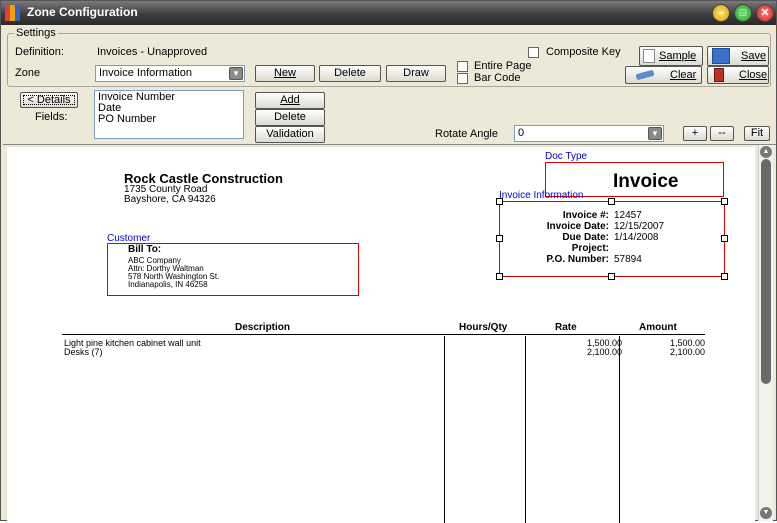  Describe the element at coordinates (687, 352) in the screenshot. I see `row-amount: 2,100.00` at that location.